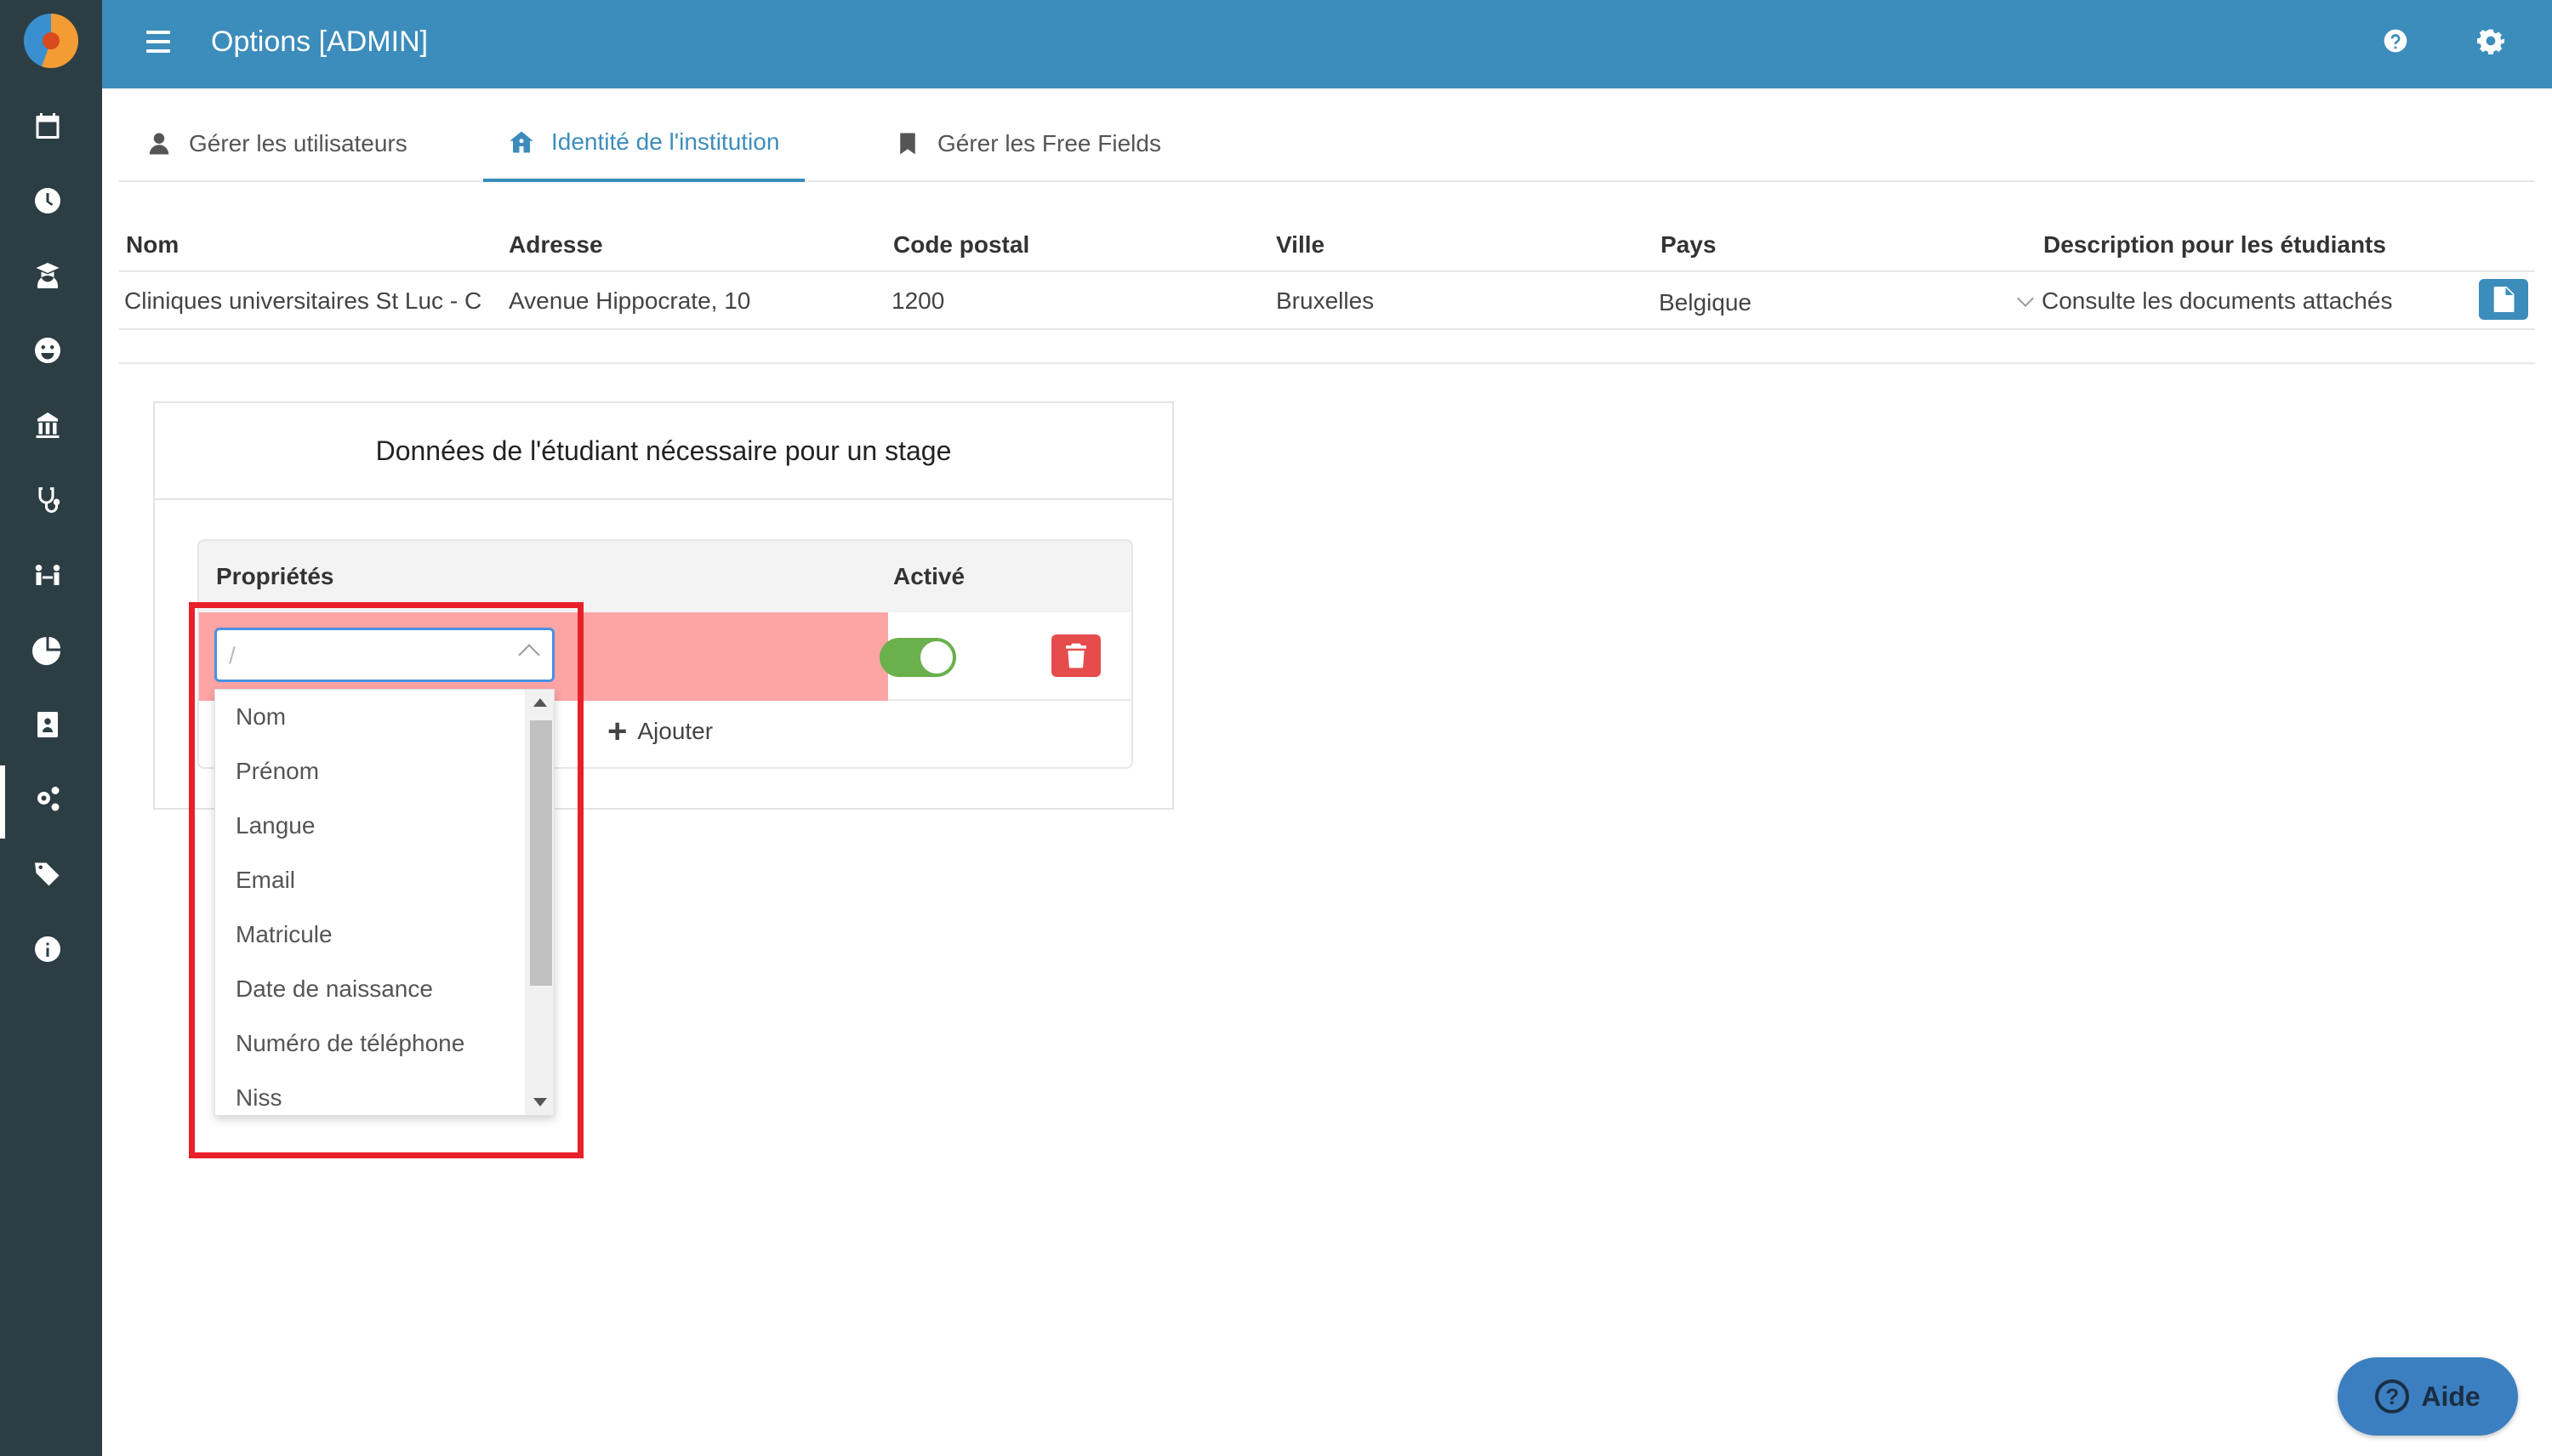  I want to click on tags-icon, so click(48, 874).